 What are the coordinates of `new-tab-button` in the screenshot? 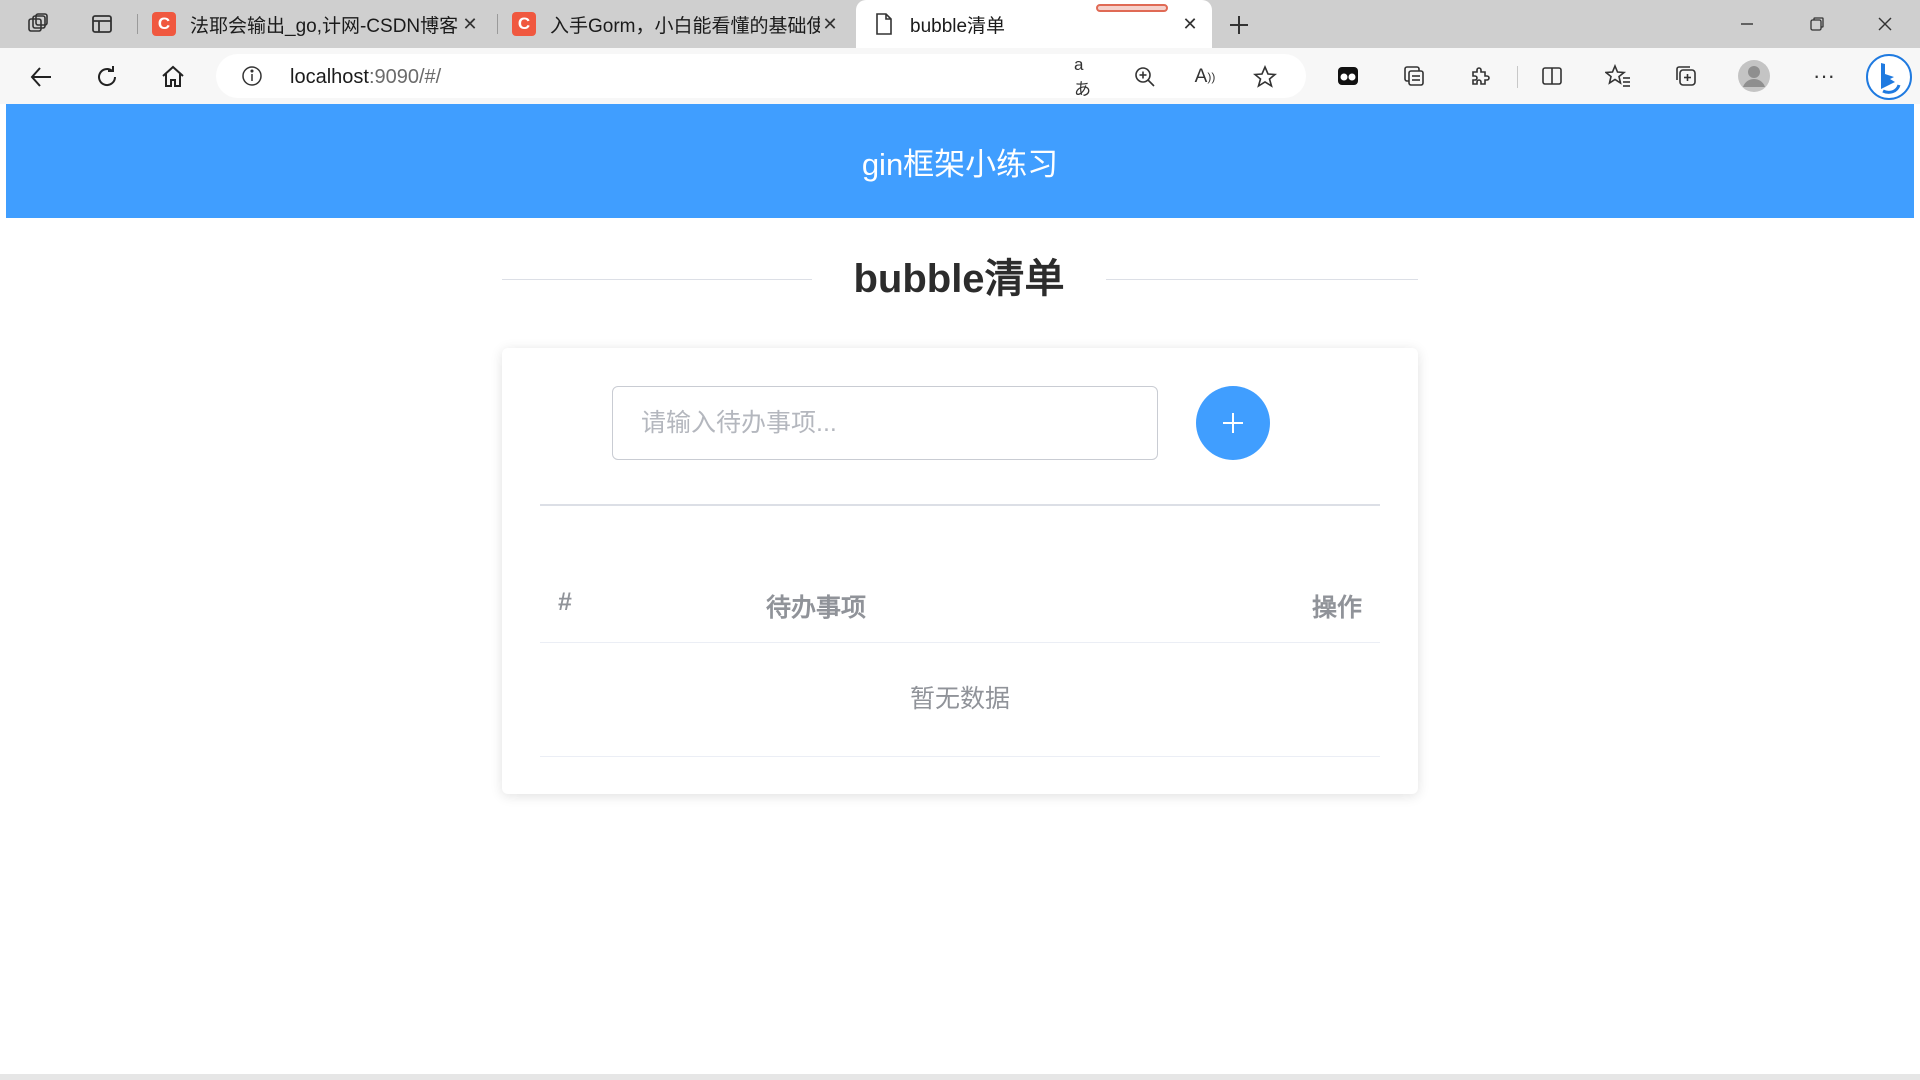 It's located at (1239, 25).